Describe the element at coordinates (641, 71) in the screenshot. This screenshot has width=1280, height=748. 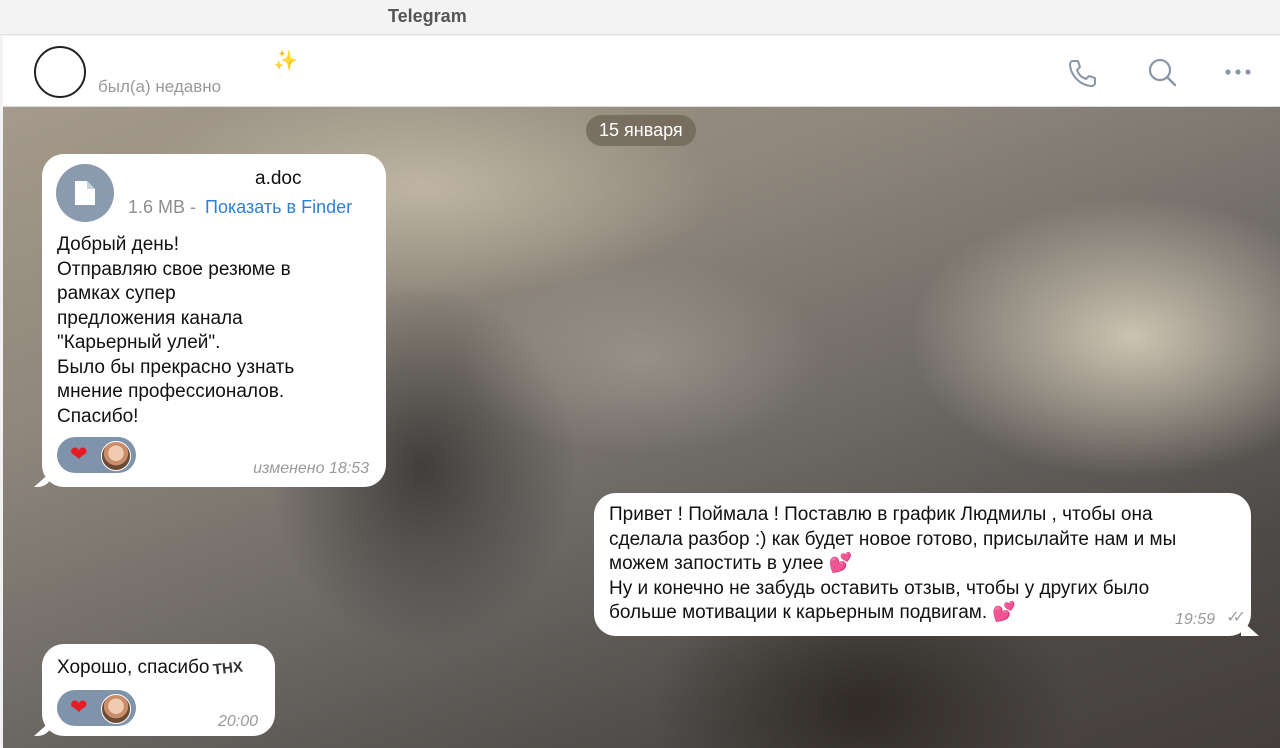
I see `chat-header: был(а) недавно ✨` at that location.